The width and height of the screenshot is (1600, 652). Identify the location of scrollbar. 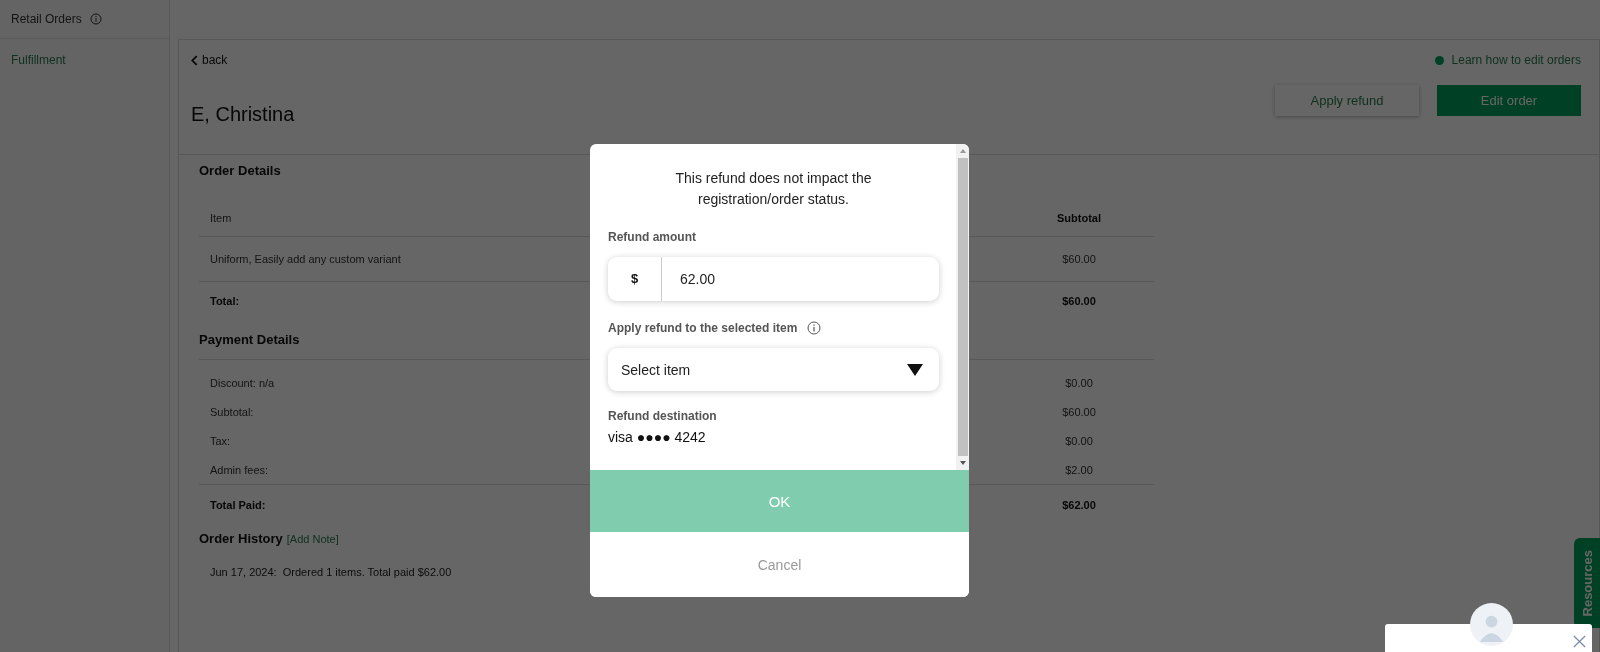
(962, 307).